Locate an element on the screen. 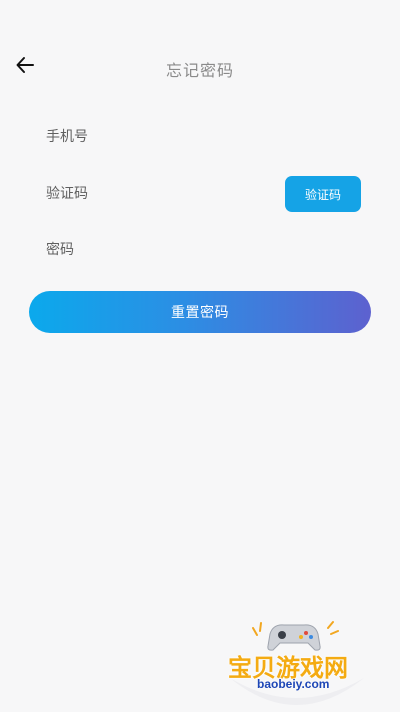 The height and width of the screenshot is (712, 400). watermark-title: 宝贝游戏网 is located at coordinates (288, 668).